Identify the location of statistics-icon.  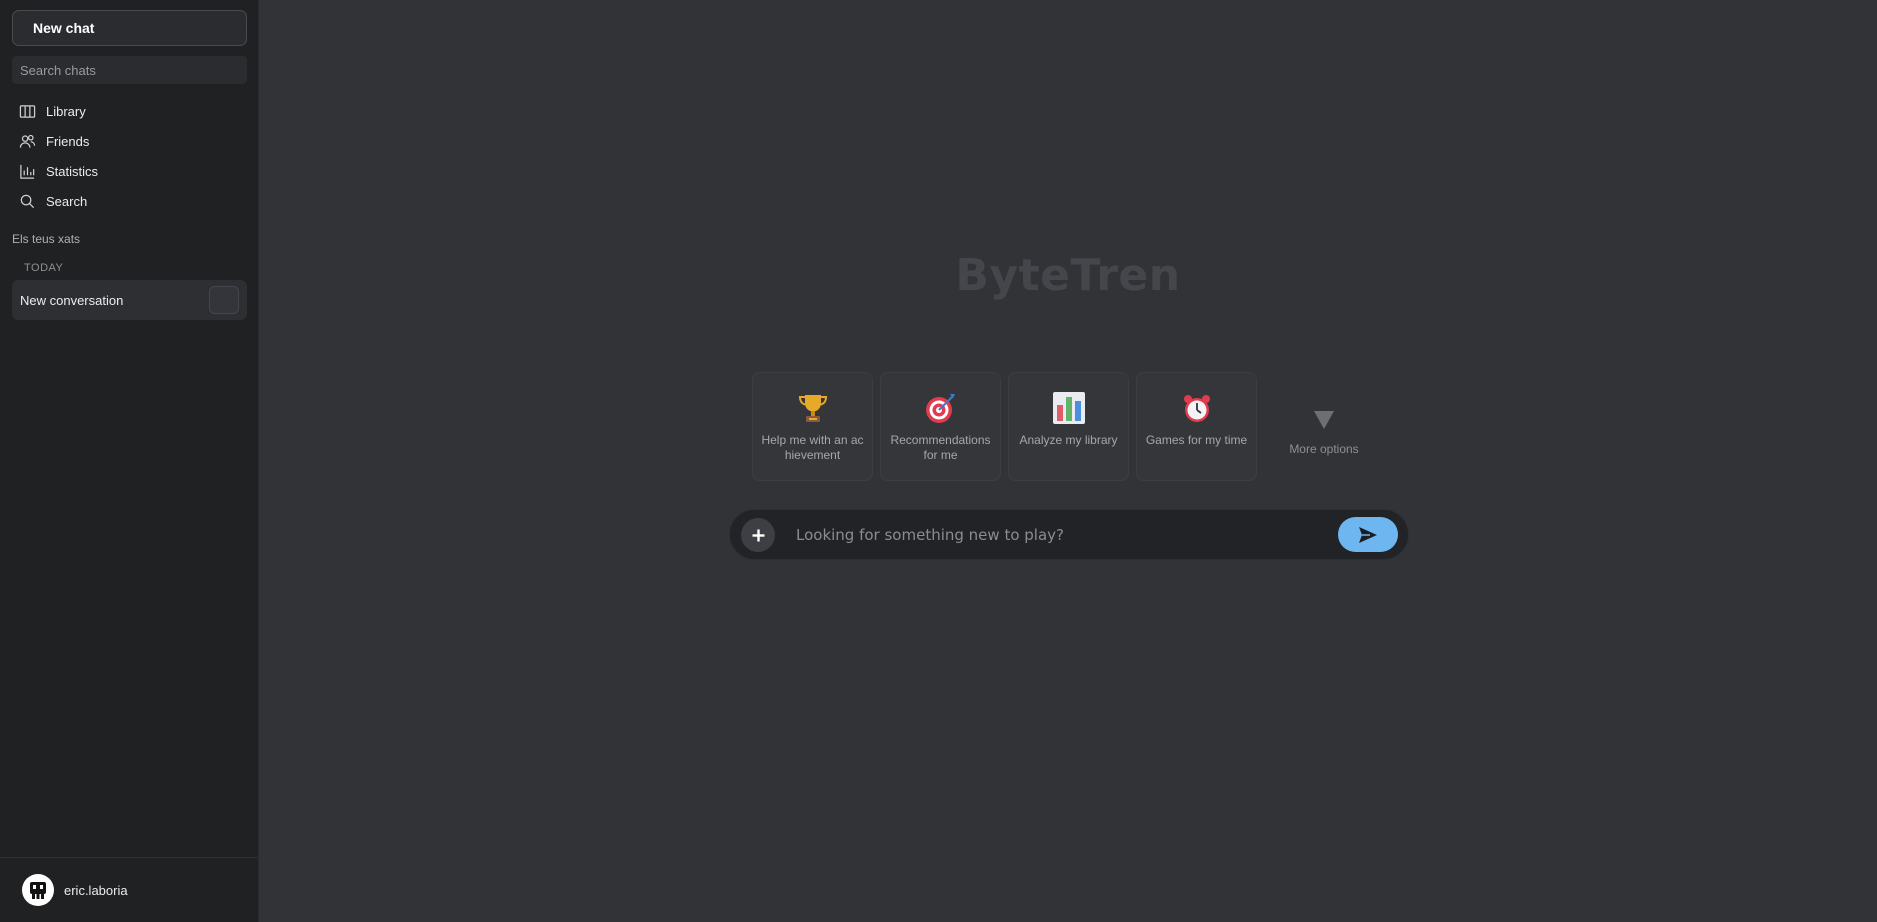
(27, 171).